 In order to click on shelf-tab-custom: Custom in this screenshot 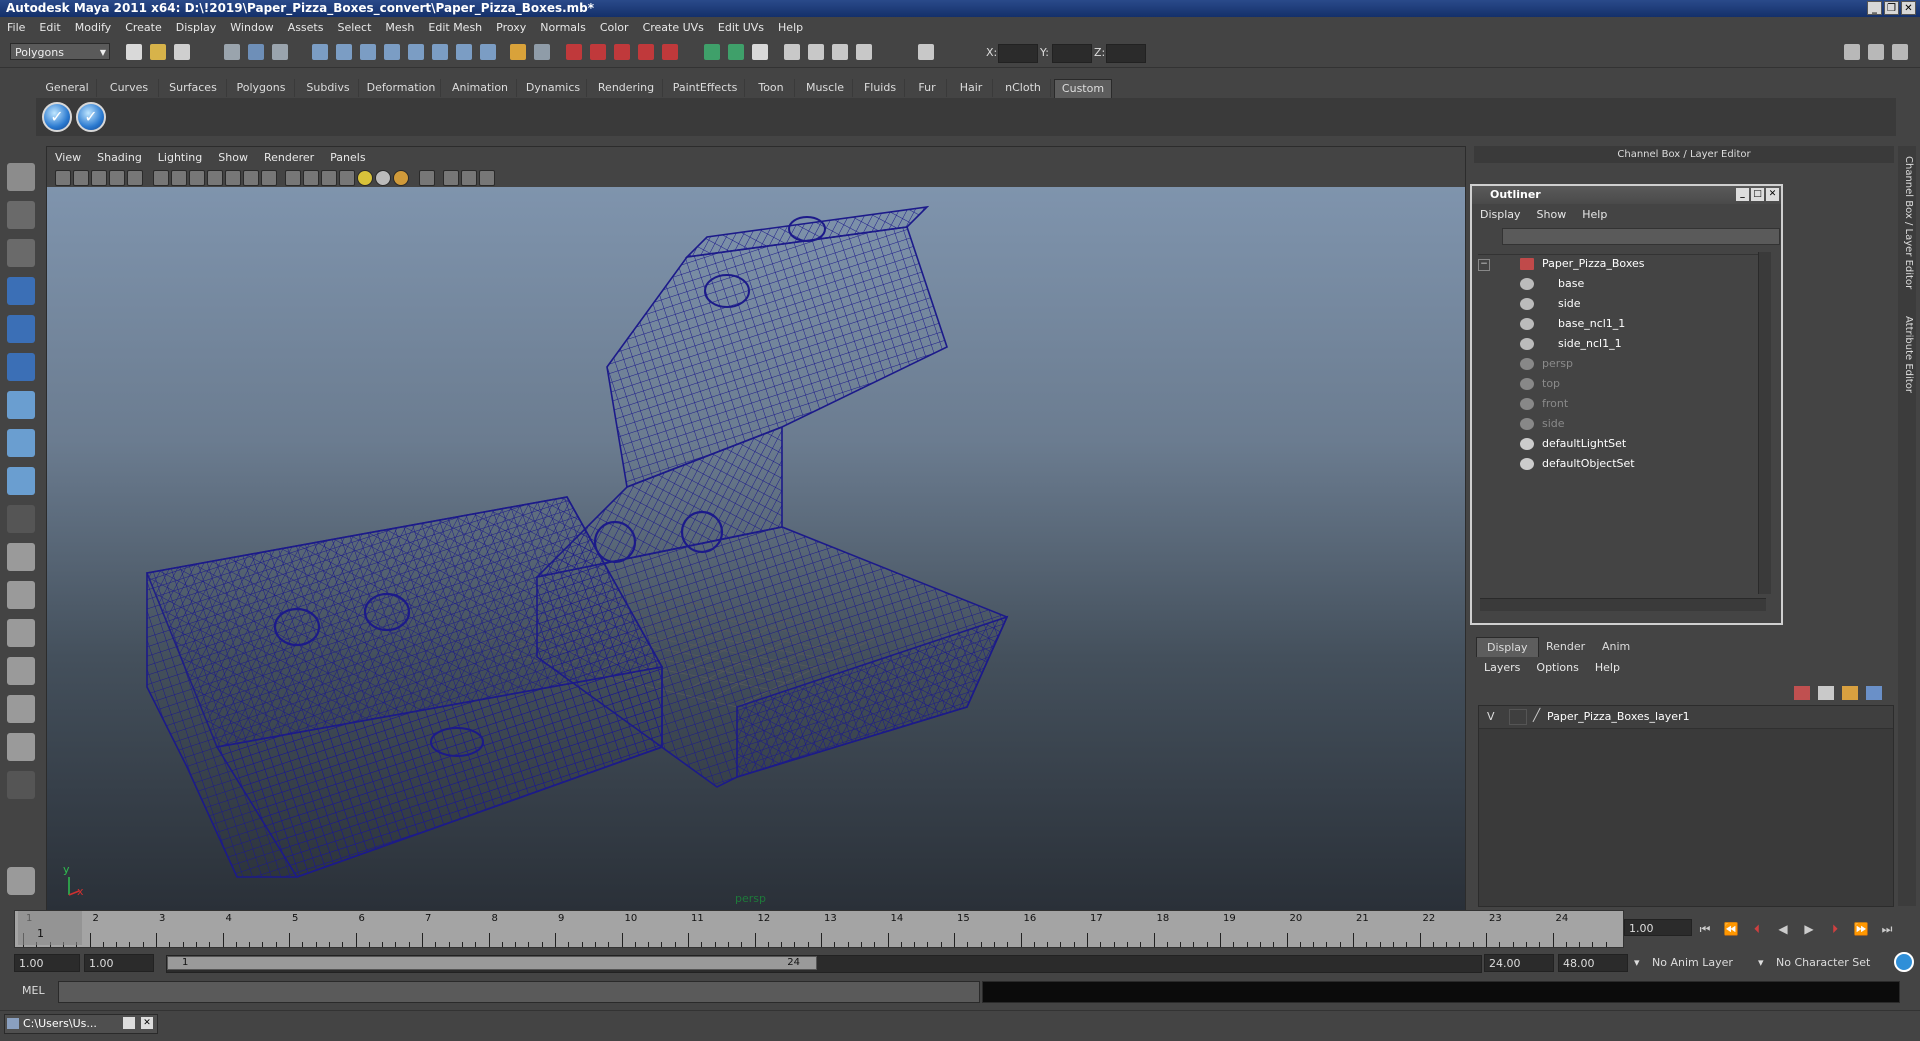, I will do `click(1083, 88)`.